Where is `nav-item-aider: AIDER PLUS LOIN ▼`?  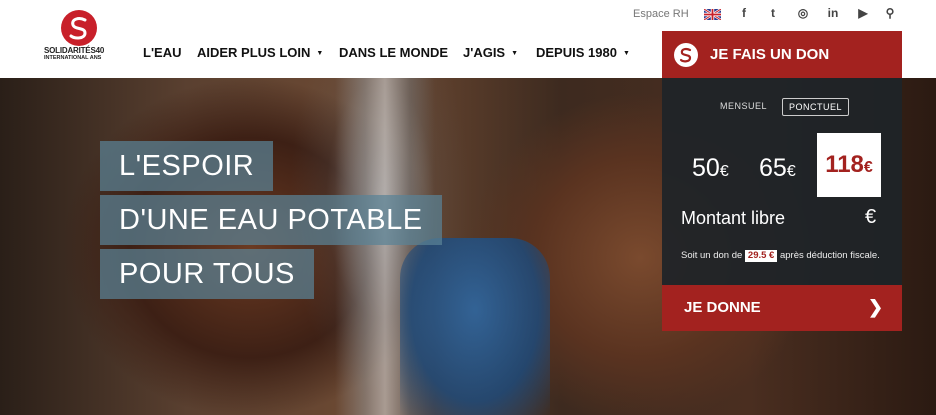
nav-item-aider: AIDER PLUS LOIN ▼ is located at coordinates (260, 52).